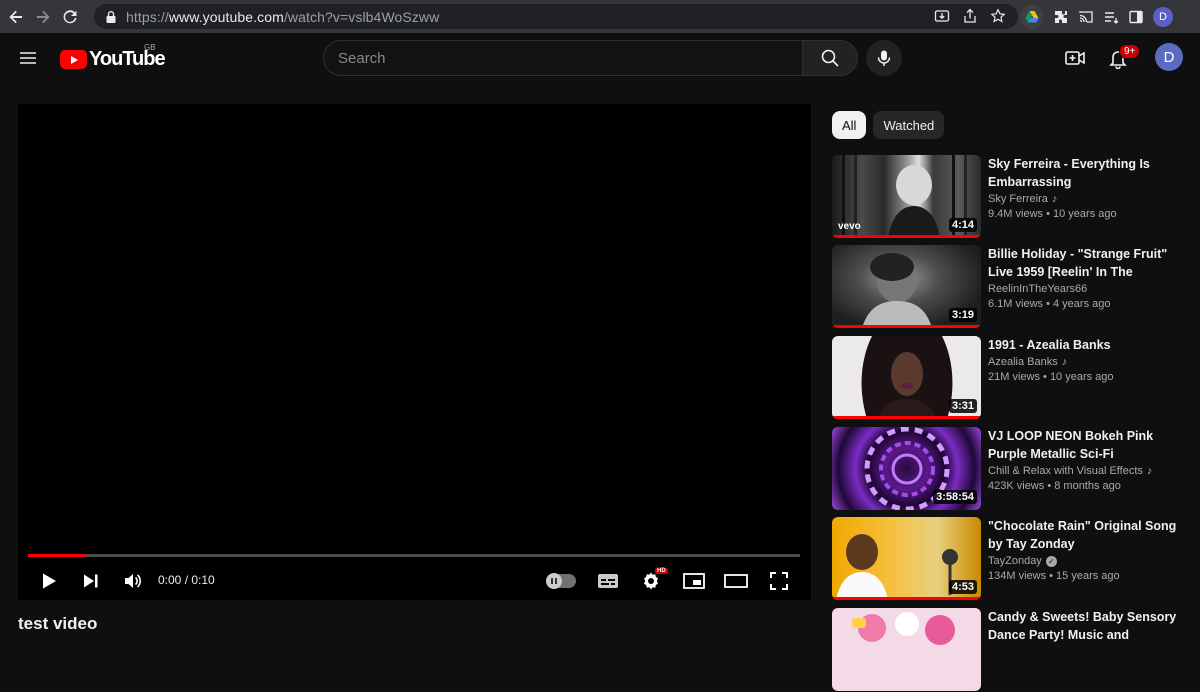 The height and width of the screenshot is (692, 1200). I want to click on miniplayer-icon, so click(694, 581).